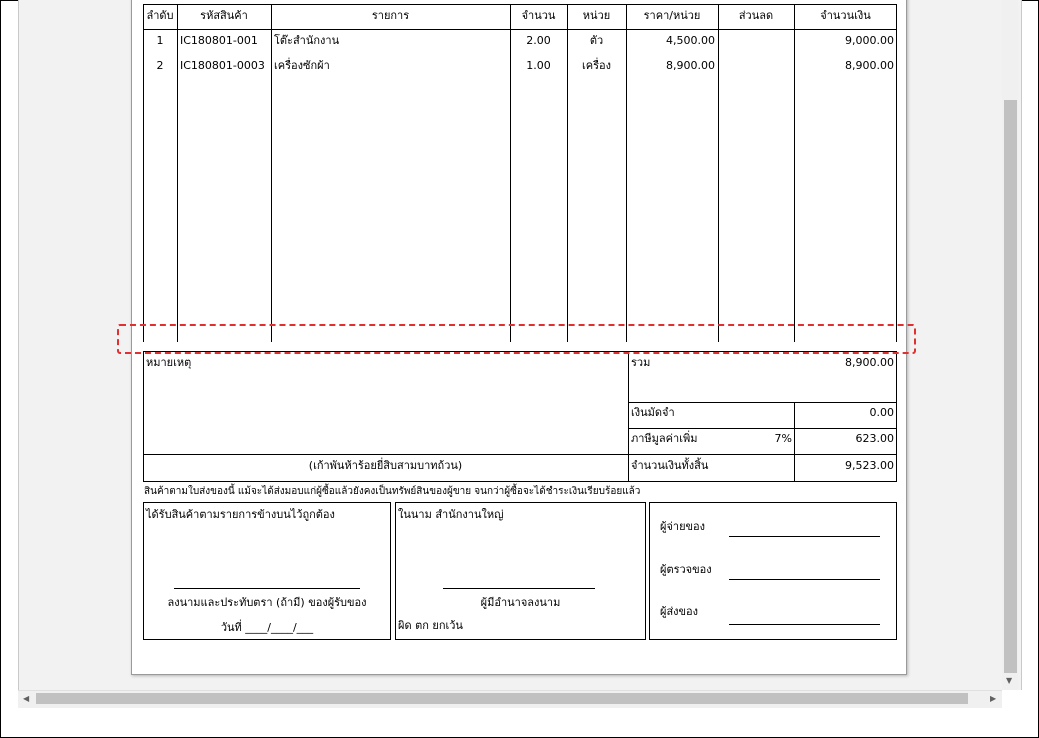  Describe the element at coordinates (993, 699) in the screenshot. I see `scroll-right-arrow-icon: ▶` at that location.